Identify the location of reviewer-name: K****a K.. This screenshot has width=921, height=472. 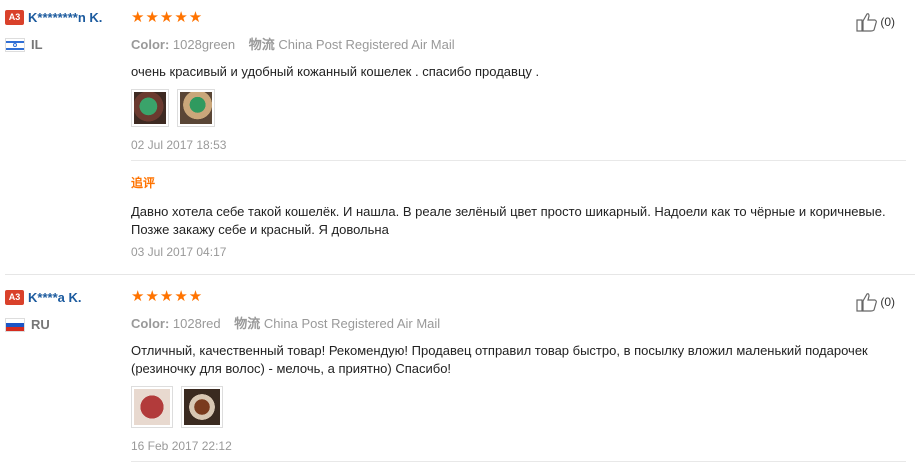
(54, 297).